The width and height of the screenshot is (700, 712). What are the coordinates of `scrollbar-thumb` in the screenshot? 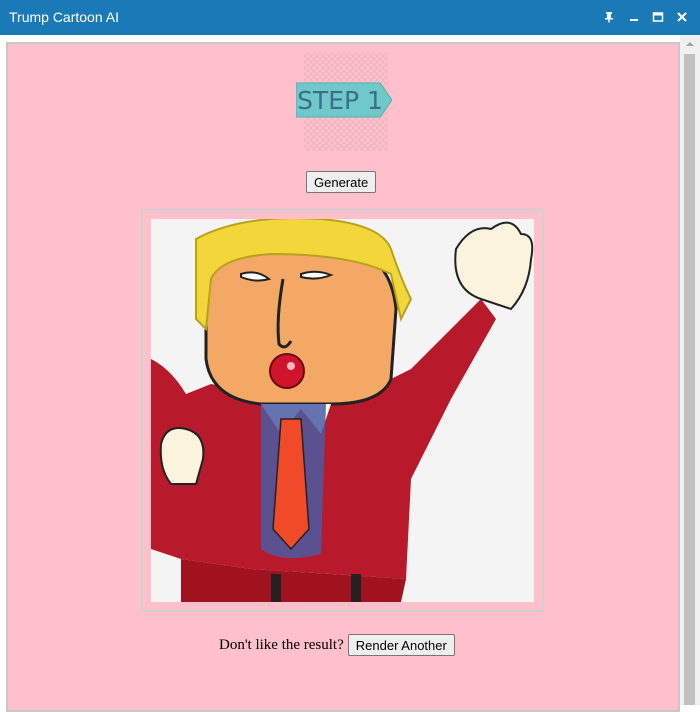 It's located at (689, 379).